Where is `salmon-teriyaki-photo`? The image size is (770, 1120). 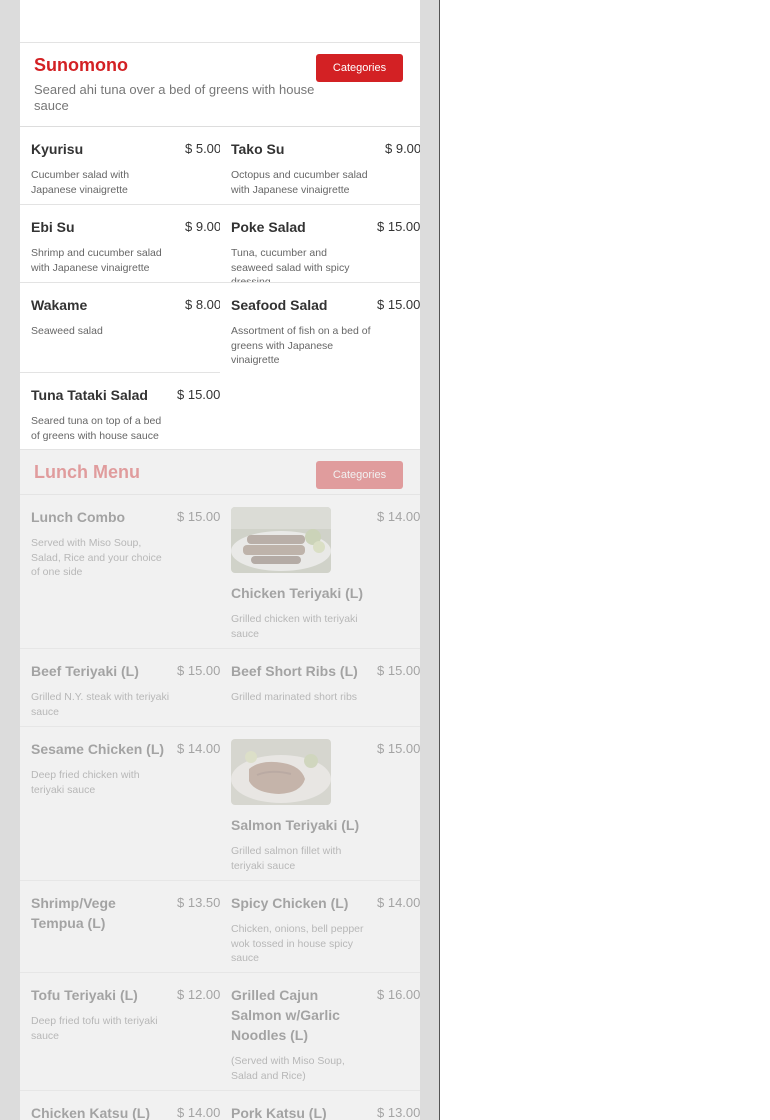 salmon-teriyaki-photo is located at coordinates (281, 772).